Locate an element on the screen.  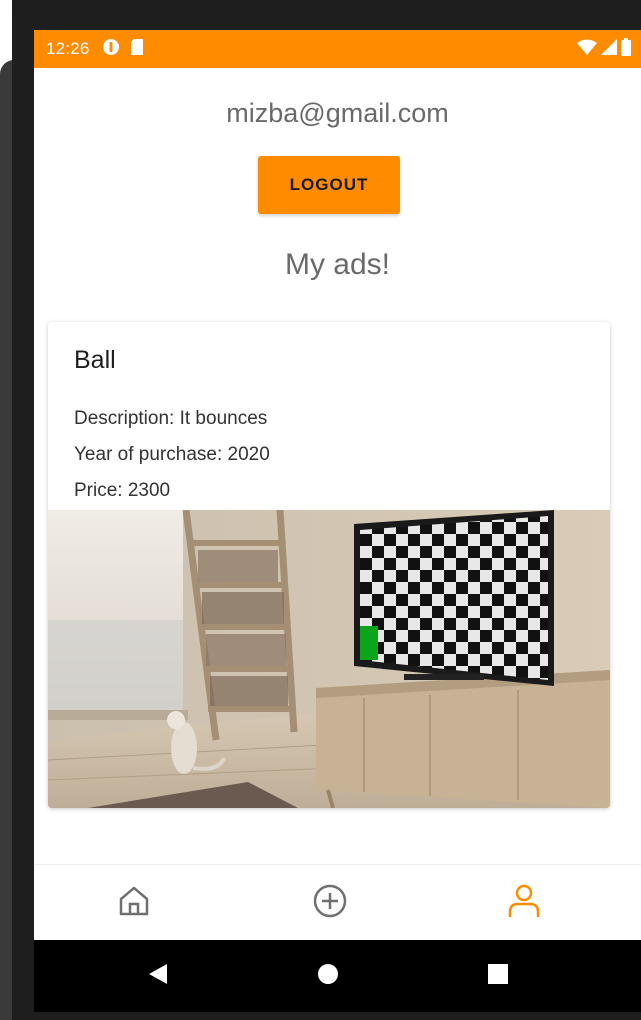
ad-title: Ball is located at coordinates (95, 360).